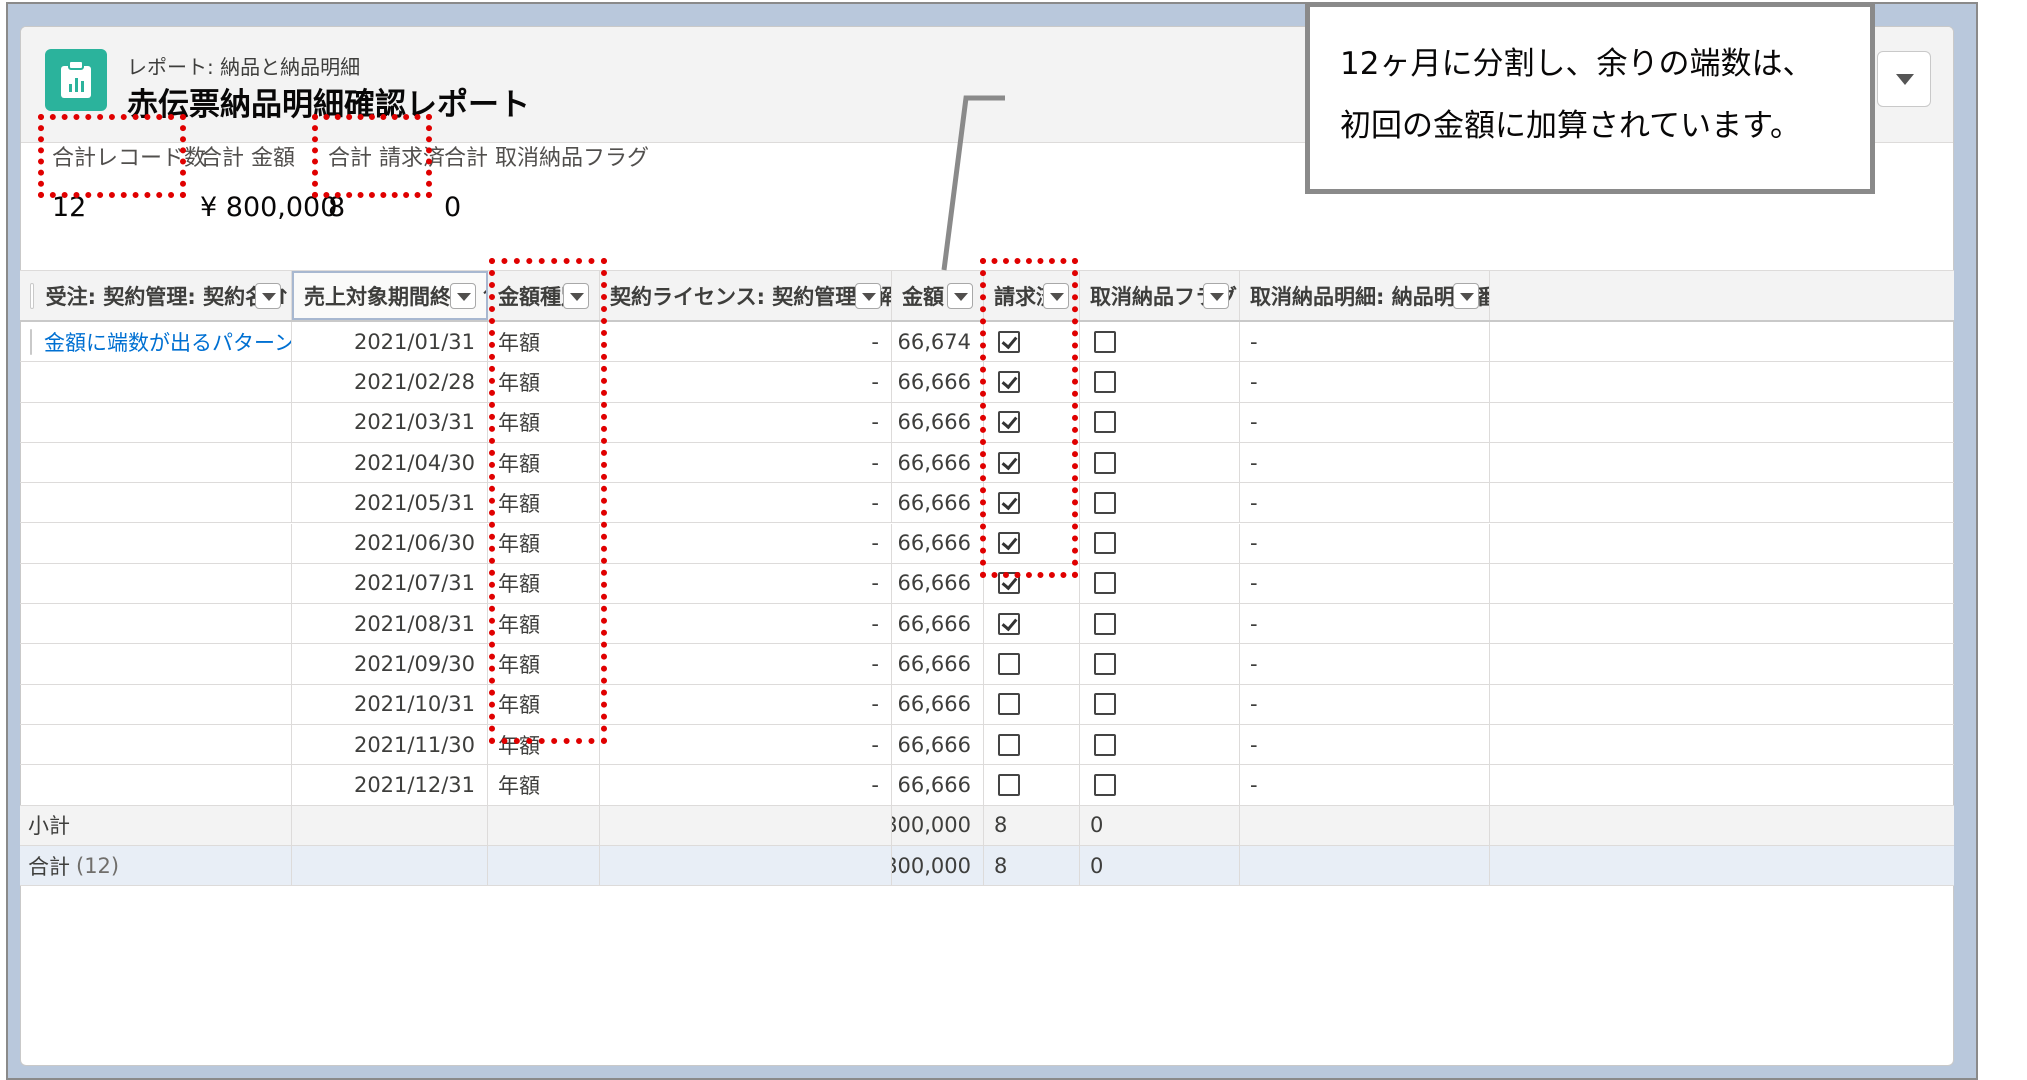 This screenshot has width=2027, height=1080. I want to click on period-end-cell: 2021/06/30, so click(390, 543).